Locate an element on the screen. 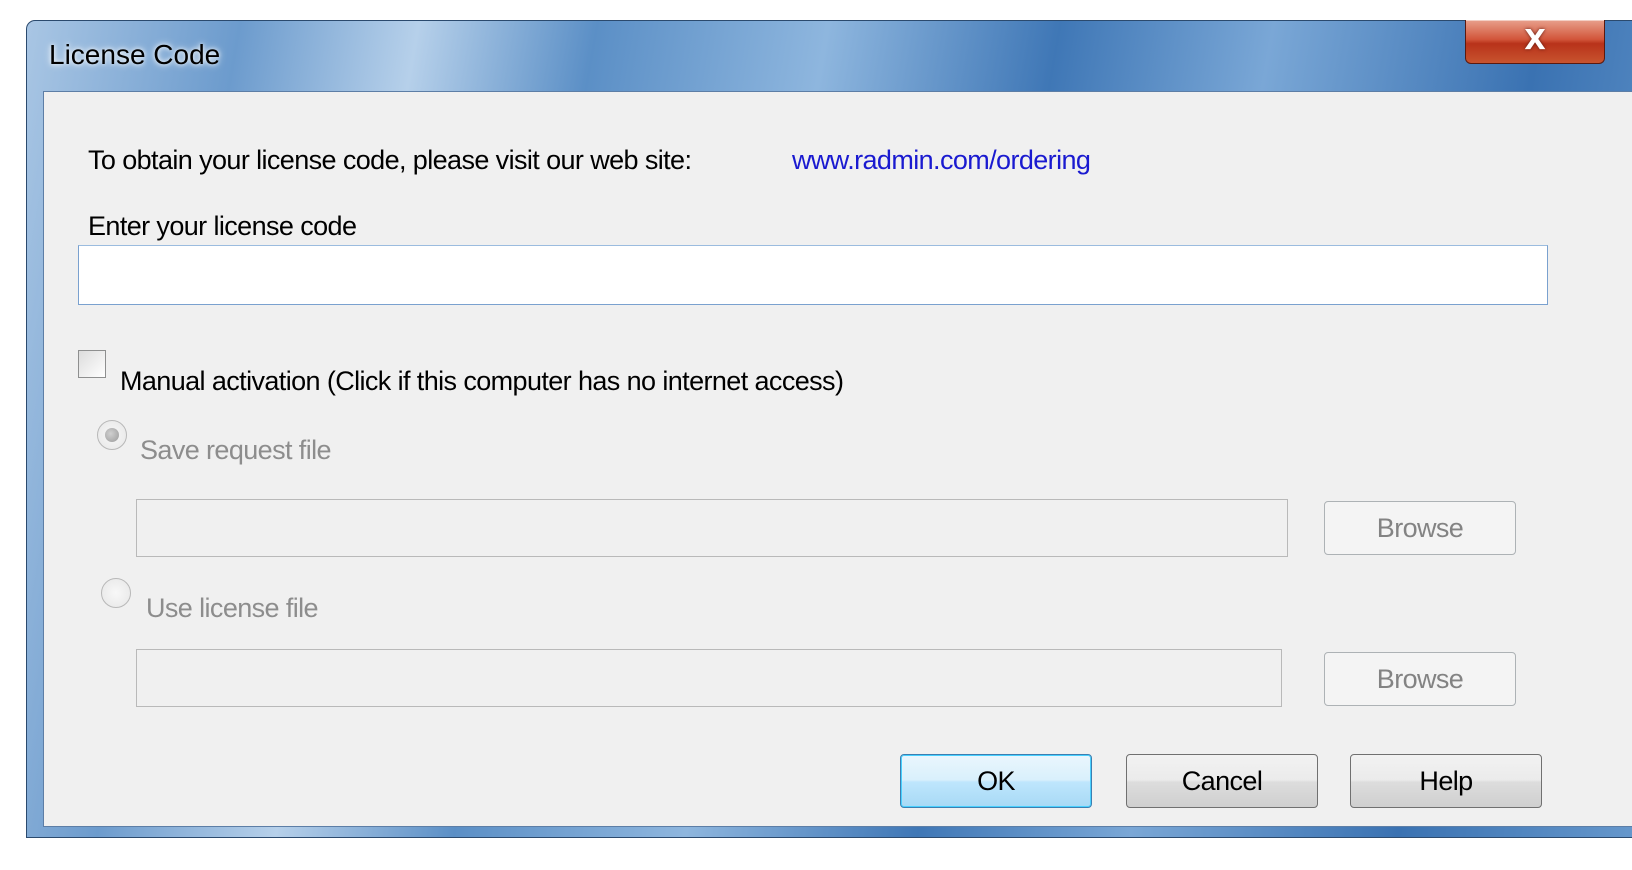  ok-button: OK is located at coordinates (996, 781).